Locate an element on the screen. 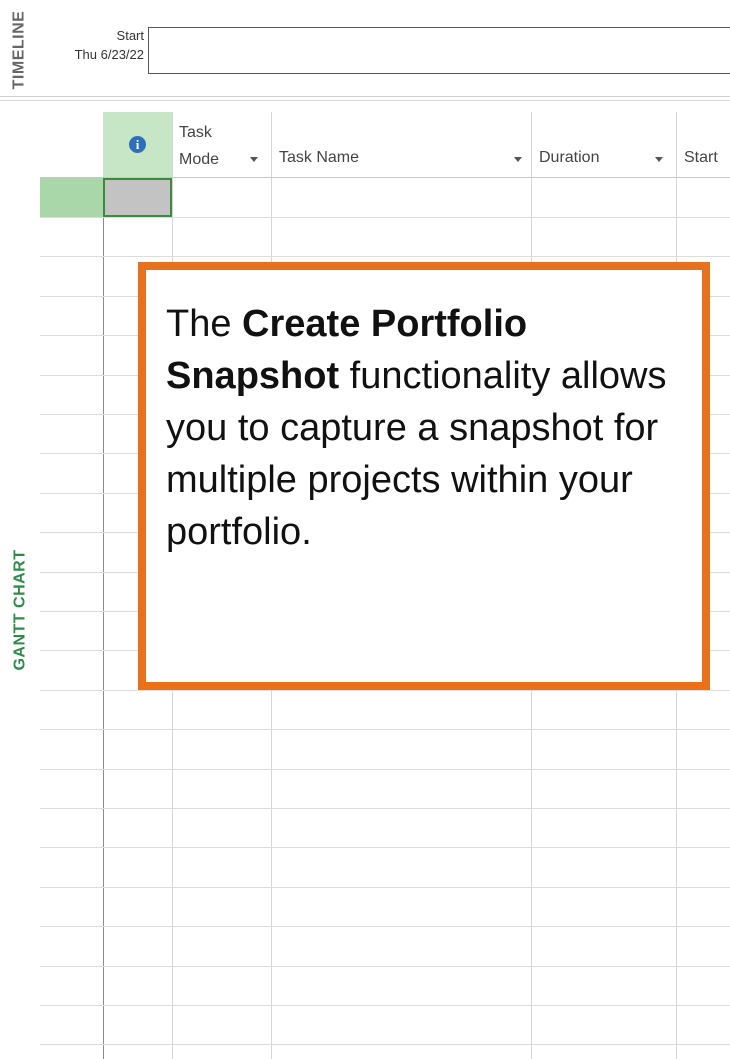 The height and width of the screenshot is (1059, 730). info-icon: i is located at coordinates (137, 144).